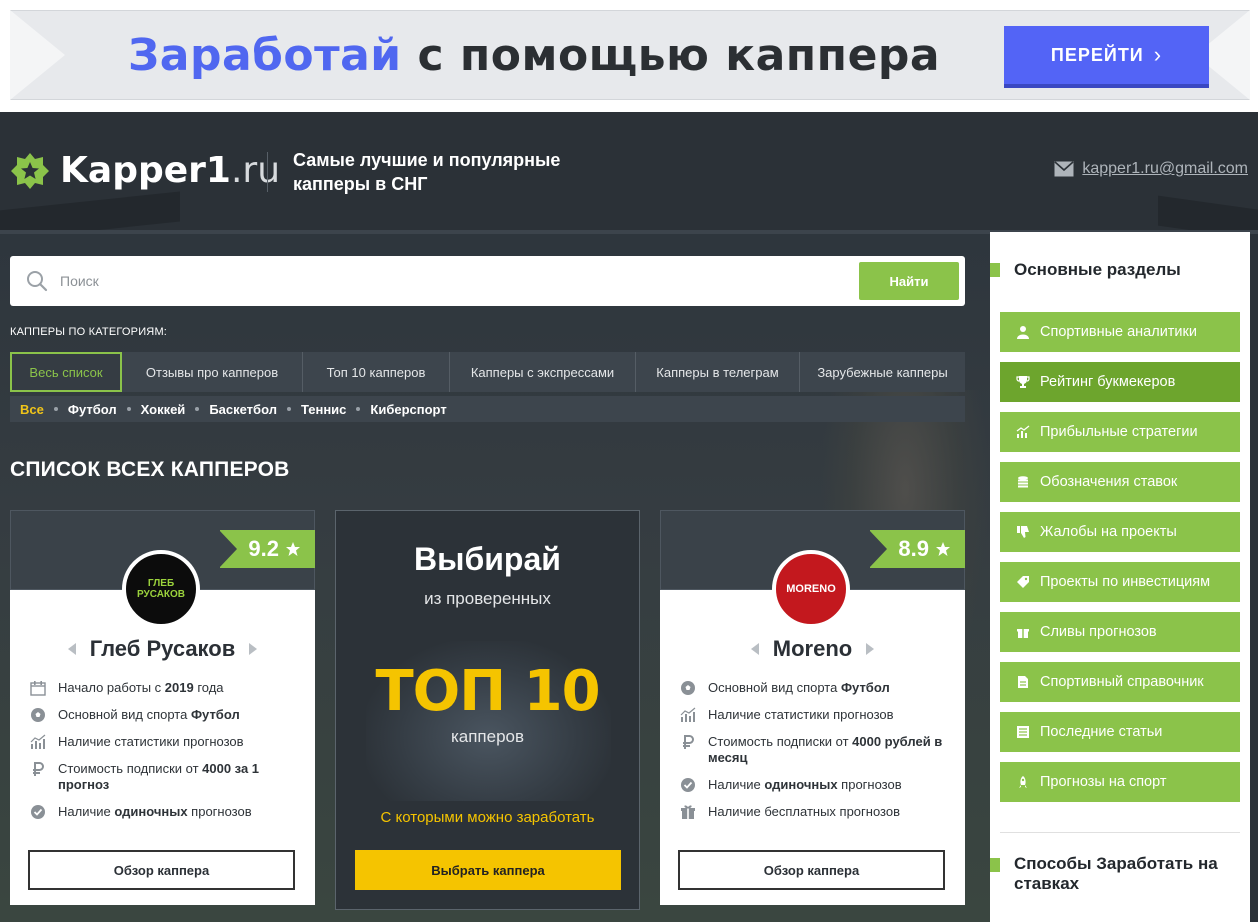 The height and width of the screenshot is (922, 1258). I want to click on sidebar-title-earn-text: Способы Заработать на ставках, so click(1116, 873).